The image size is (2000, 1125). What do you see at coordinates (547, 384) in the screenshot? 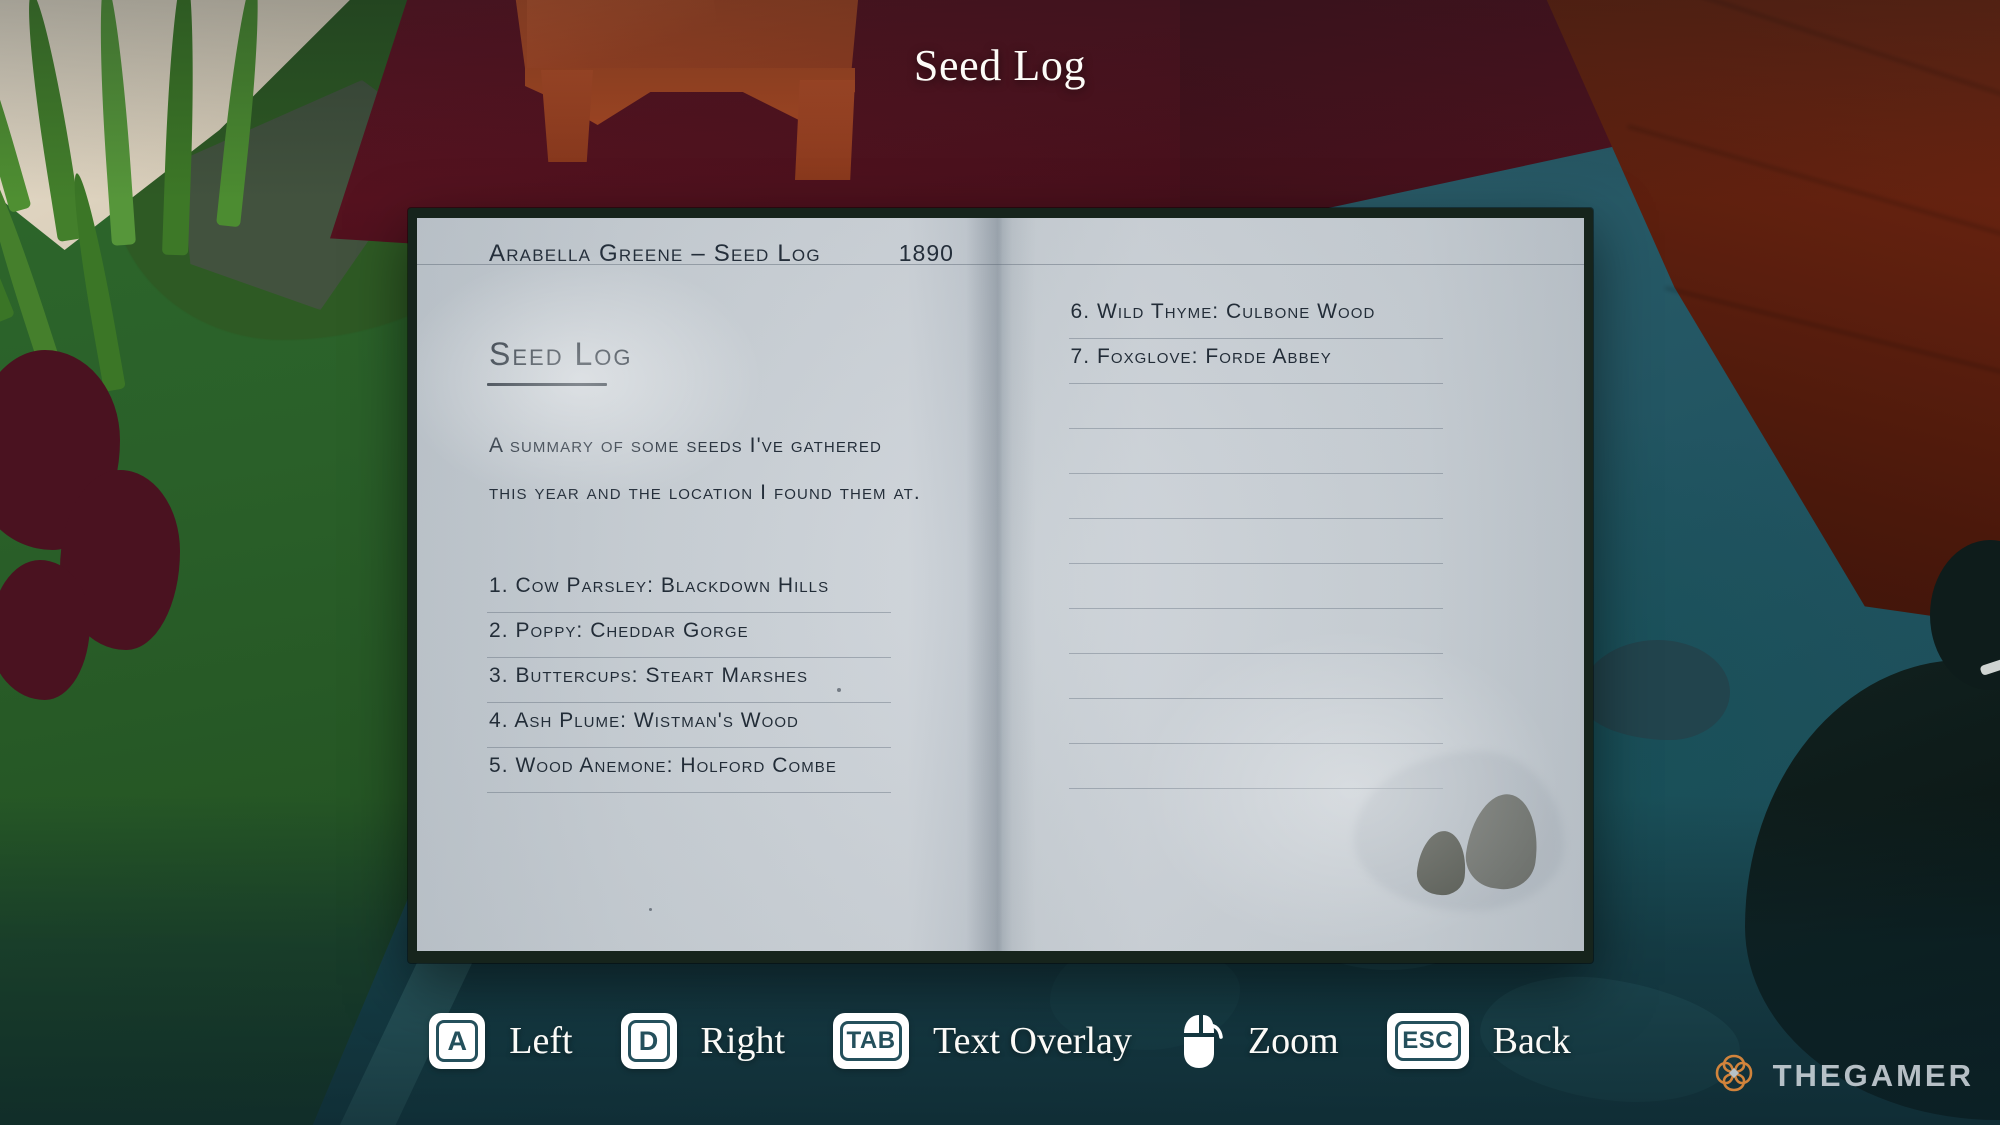
I see `heading-underline` at bounding box center [547, 384].